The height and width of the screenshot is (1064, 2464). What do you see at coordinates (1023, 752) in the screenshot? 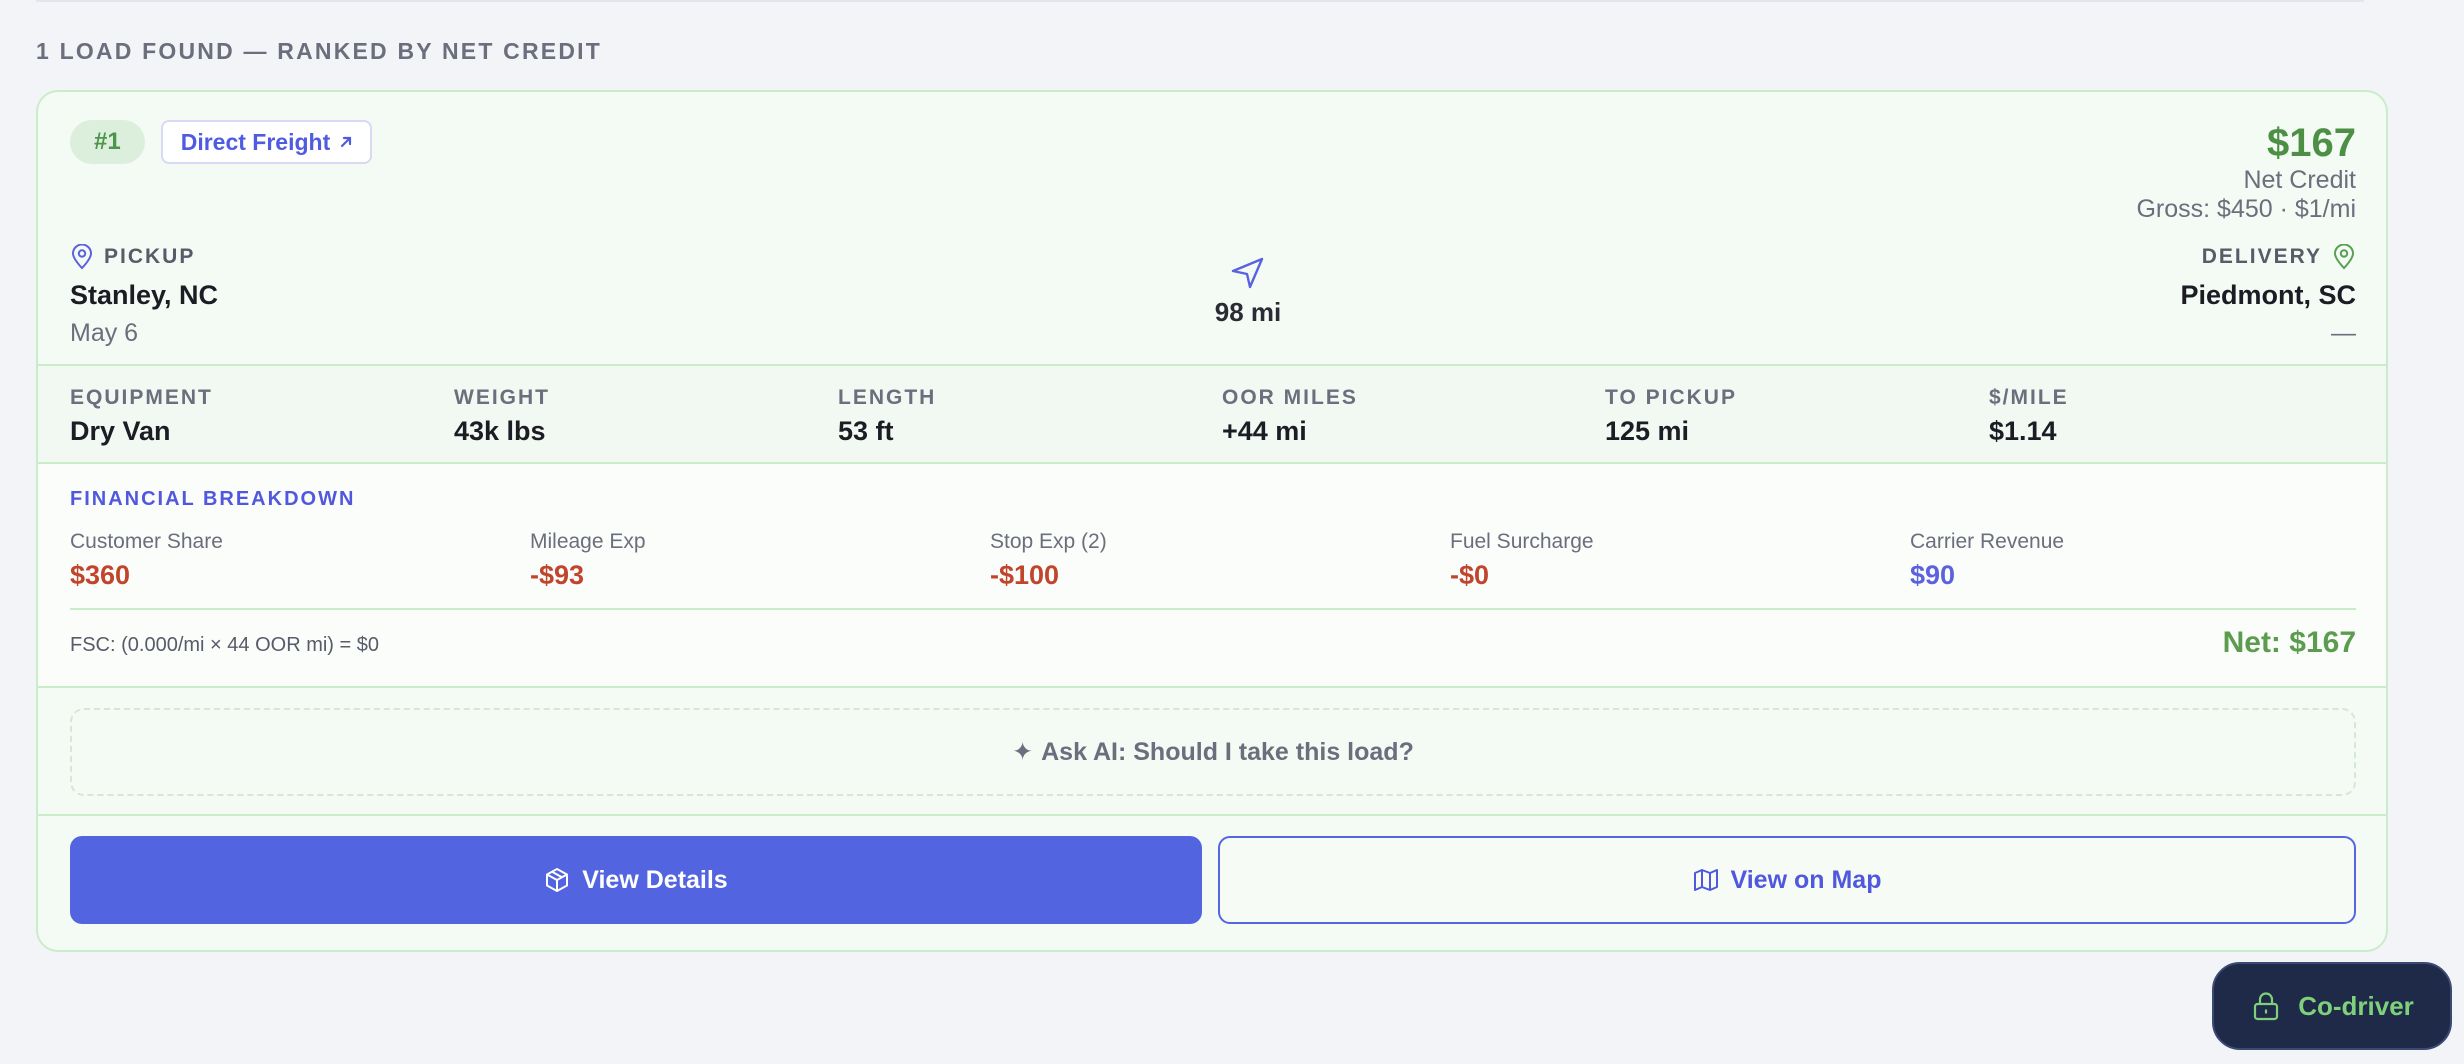
I see `sparkle-icon: ✦` at bounding box center [1023, 752].